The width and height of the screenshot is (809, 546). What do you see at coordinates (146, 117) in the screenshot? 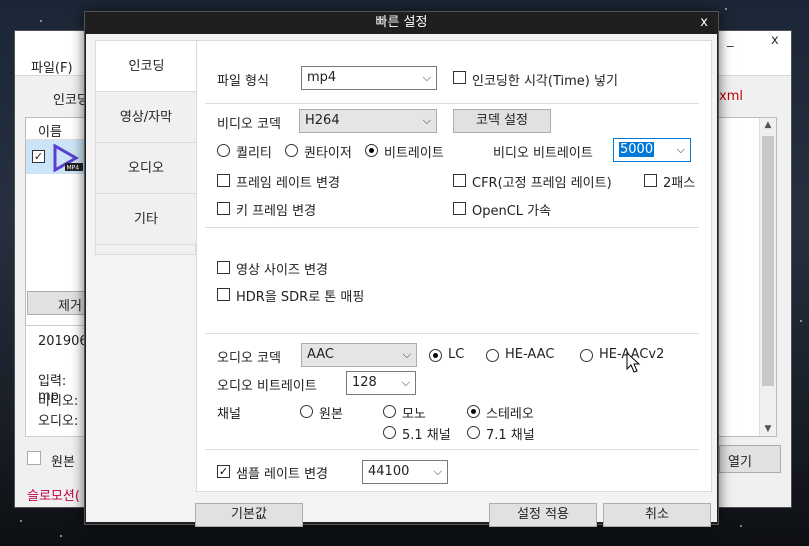
I see `nav-tab-video-subtitle: 영상/자막` at bounding box center [146, 117].